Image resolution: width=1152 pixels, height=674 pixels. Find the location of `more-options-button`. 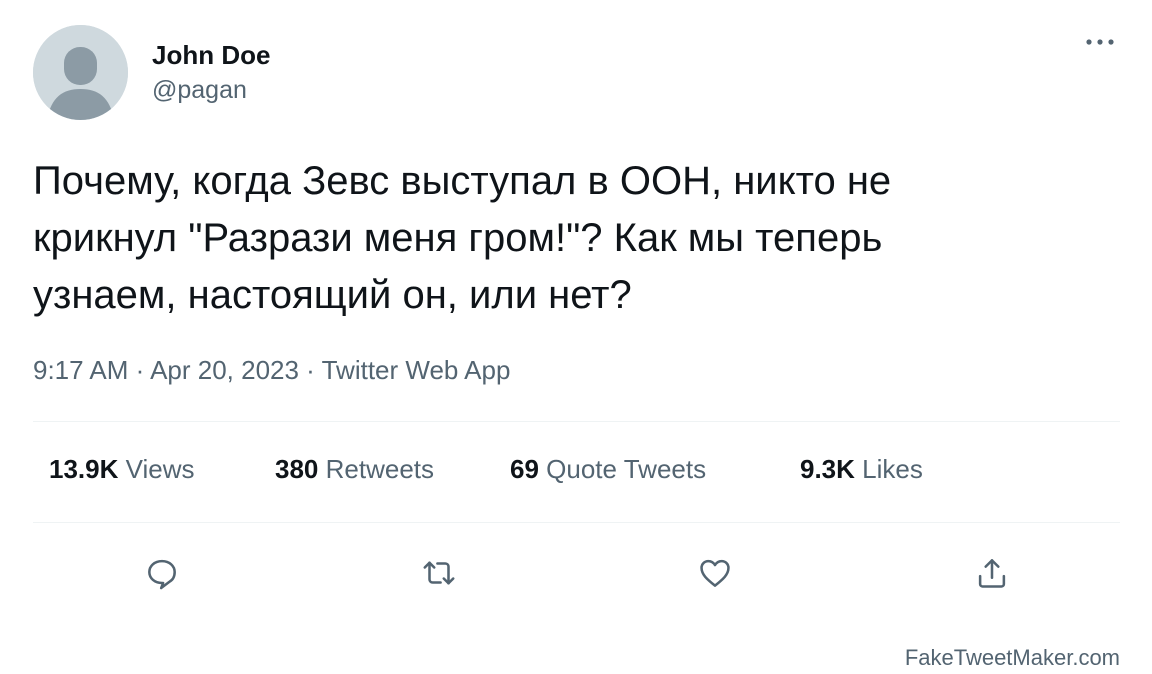

more-options-button is located at coordinates (1100, 42).